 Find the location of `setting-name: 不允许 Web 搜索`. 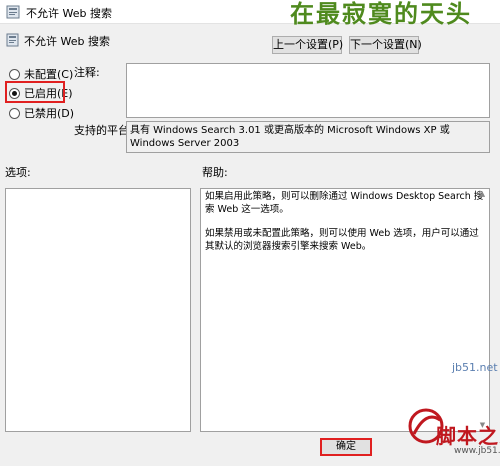

setting-name: 不允许 Web 搜索 is located at coordinates (67, 41).